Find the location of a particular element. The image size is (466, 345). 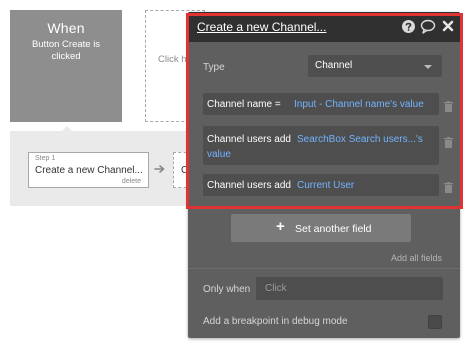

field-dynamic-value-continued: value is located at coordinates (219, 154).